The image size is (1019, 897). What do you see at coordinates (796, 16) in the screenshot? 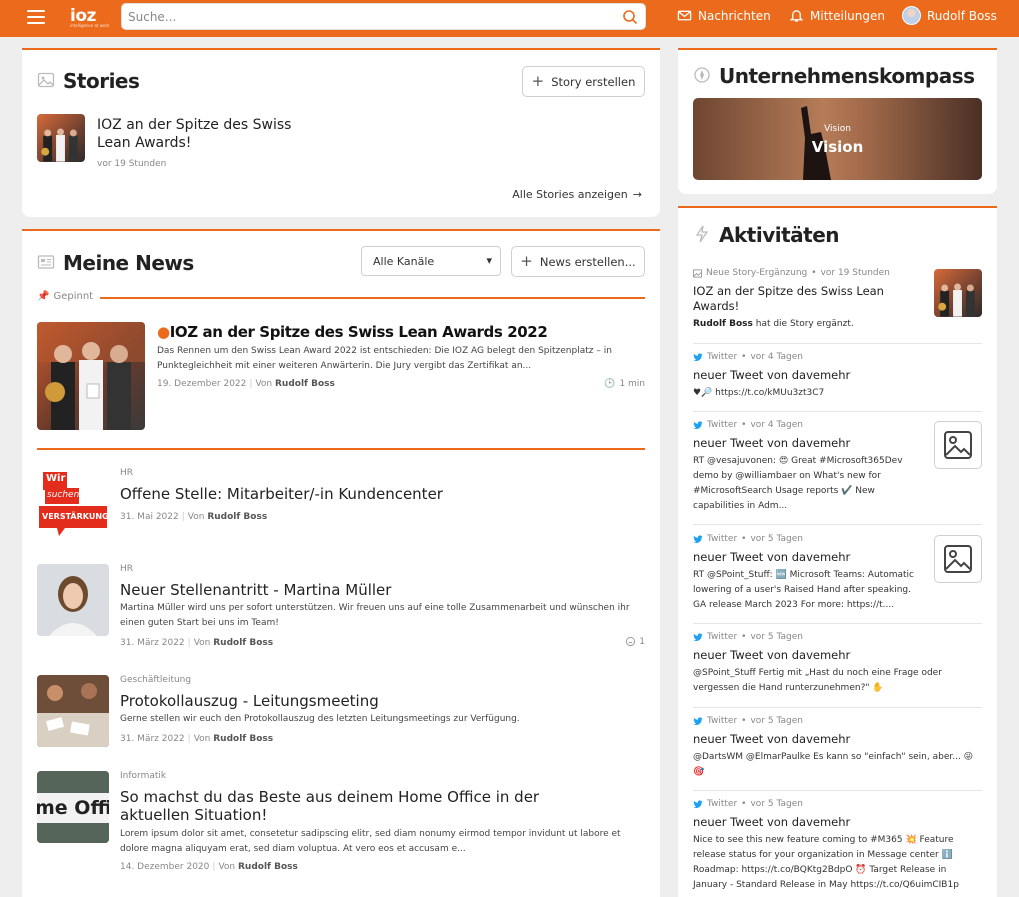
I see `bell-icon` at bounding box center [796, 16].